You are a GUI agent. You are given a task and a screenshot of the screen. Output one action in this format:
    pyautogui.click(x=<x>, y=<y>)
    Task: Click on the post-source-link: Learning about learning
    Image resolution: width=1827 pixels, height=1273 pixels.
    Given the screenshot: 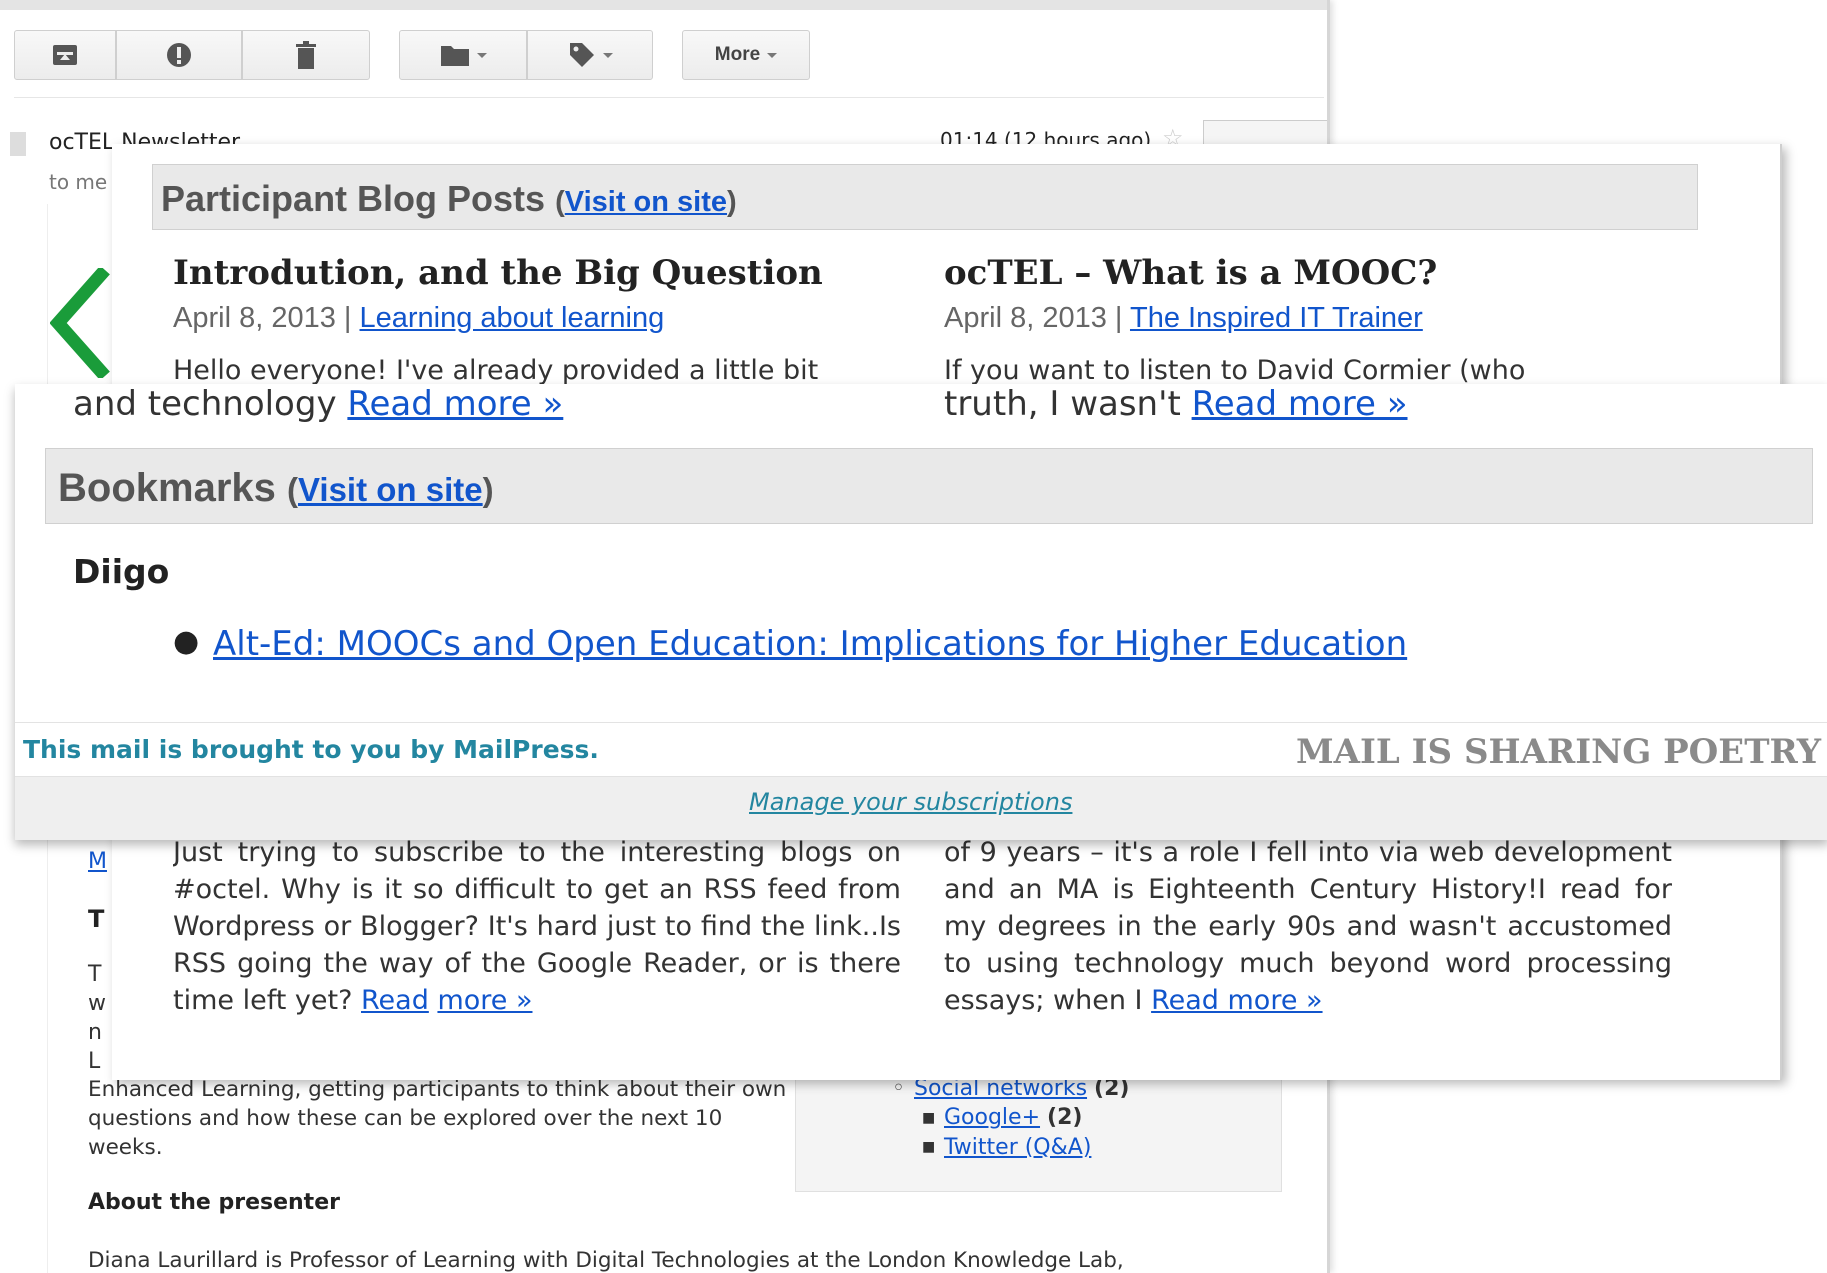 What is the action you would take?
    pyautogui.click(x=512, y=318)
    